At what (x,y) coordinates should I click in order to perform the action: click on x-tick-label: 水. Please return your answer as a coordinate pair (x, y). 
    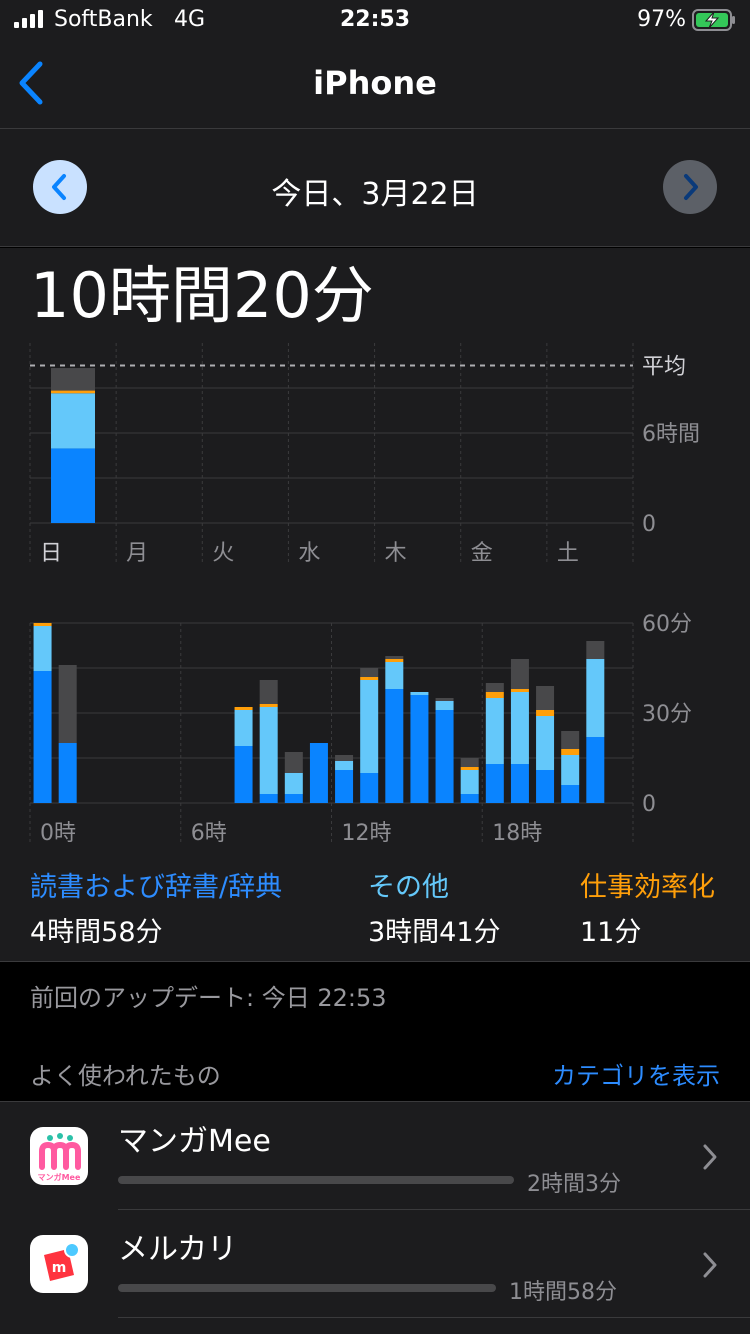
    Looking at the image, I should click on (309, 553).